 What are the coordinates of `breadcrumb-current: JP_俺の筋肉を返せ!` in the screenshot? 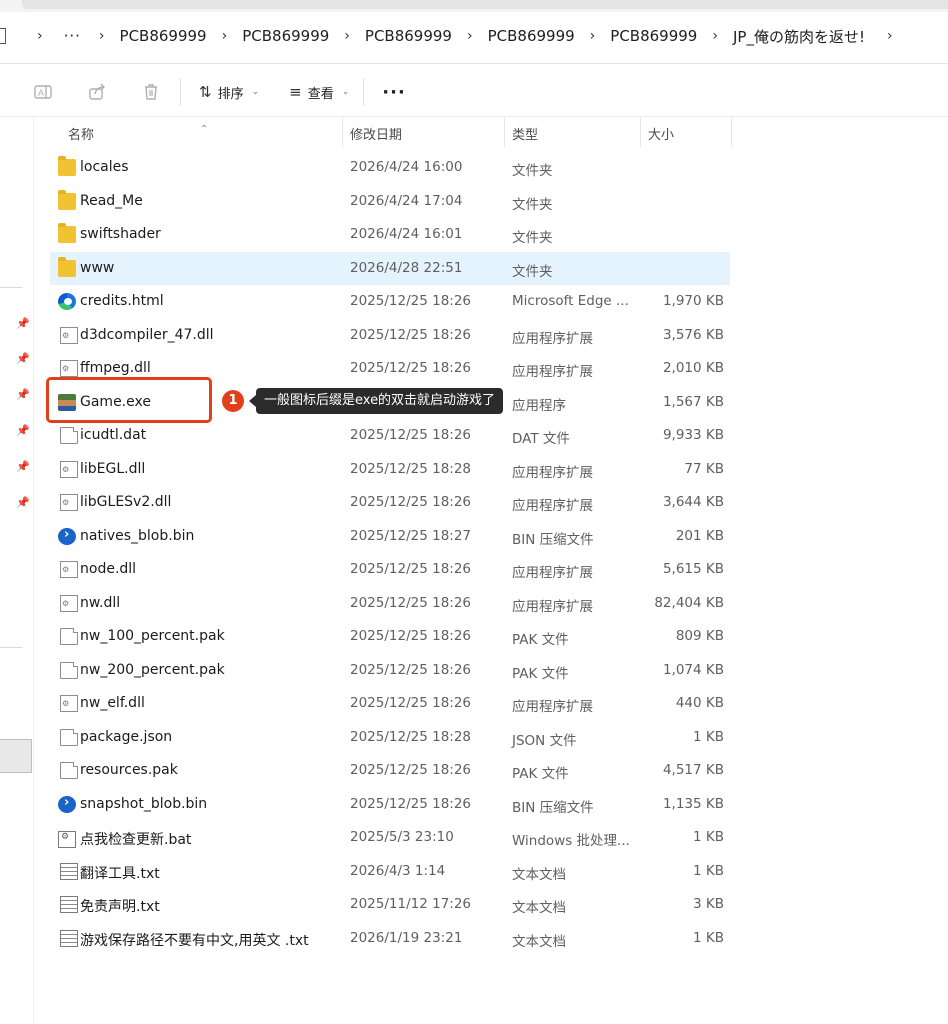 It's located at (799, 36).